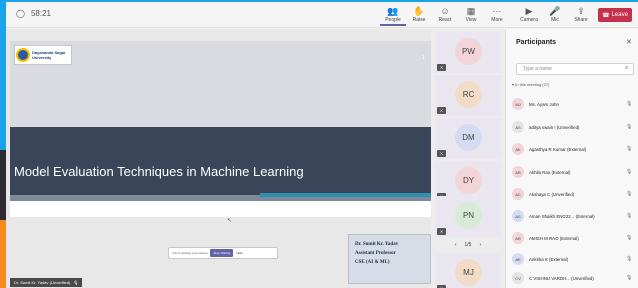 The width and height of the screenshot is (638, 288). I want to click on participant-name: Akhila Rao (External), so click(550, 172).